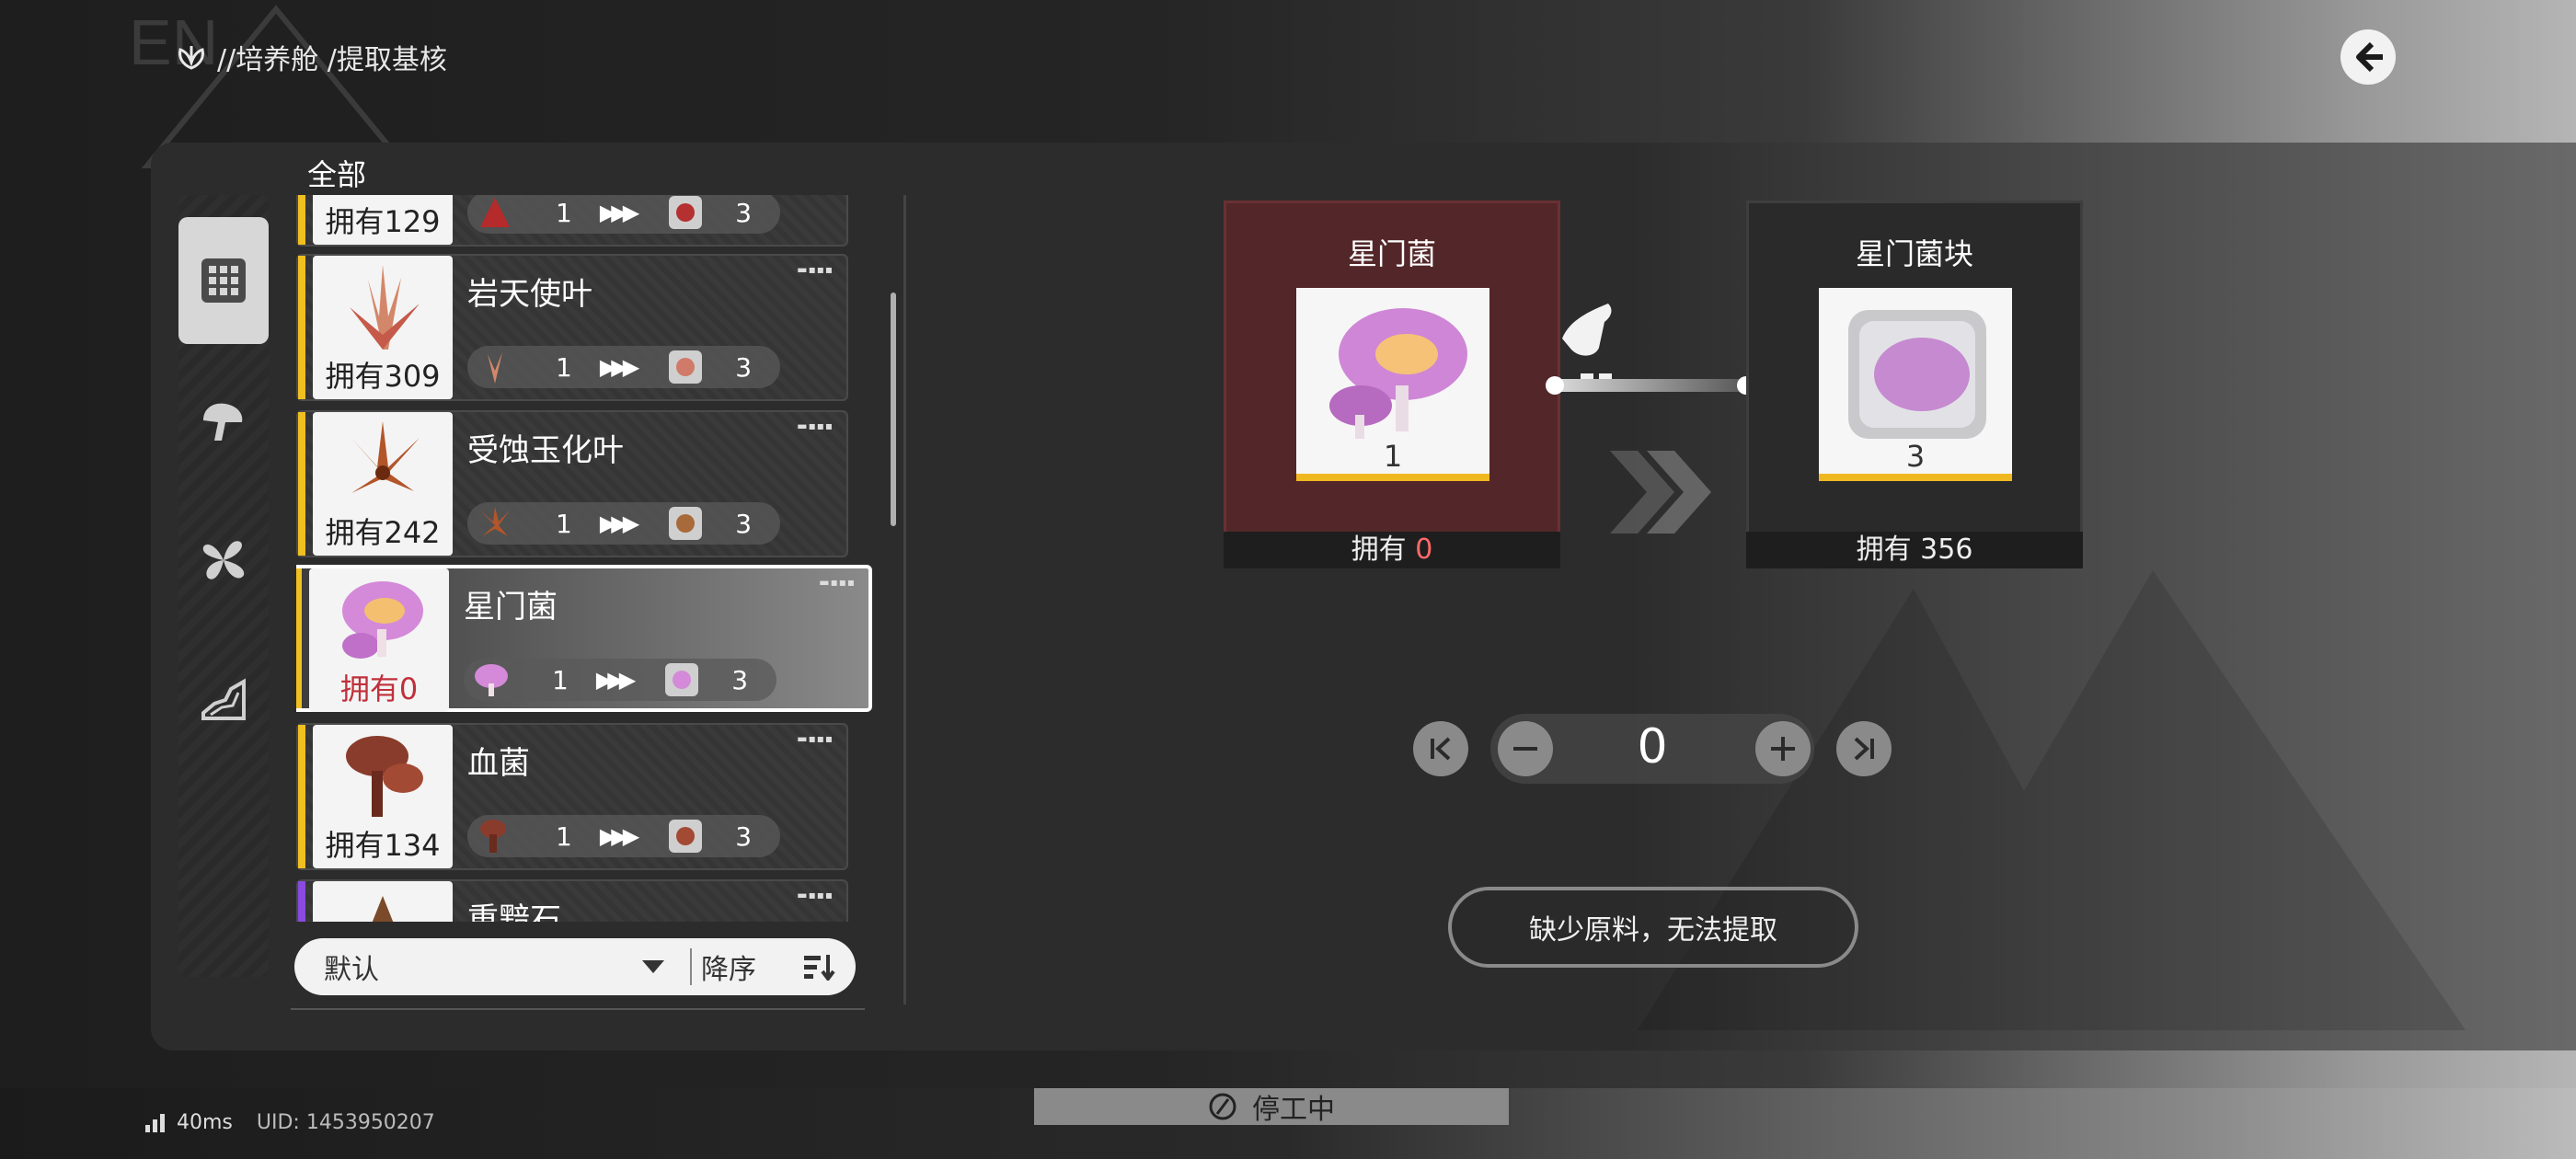 This screenshot has width=2576, height=1159. What do you see at coordinates (223, 280) in the screenshot?
I see `category-all` at bounding box center [223, 280].